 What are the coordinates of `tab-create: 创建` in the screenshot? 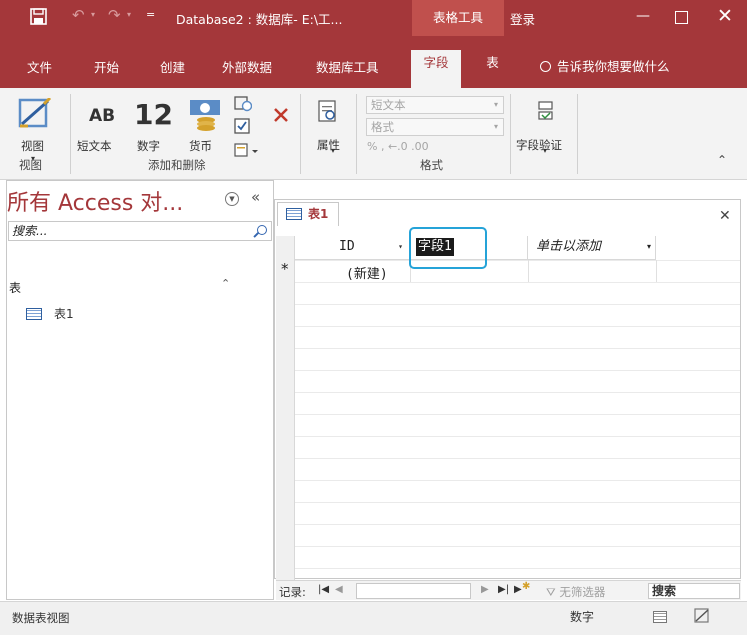 It's located at (172, 66).